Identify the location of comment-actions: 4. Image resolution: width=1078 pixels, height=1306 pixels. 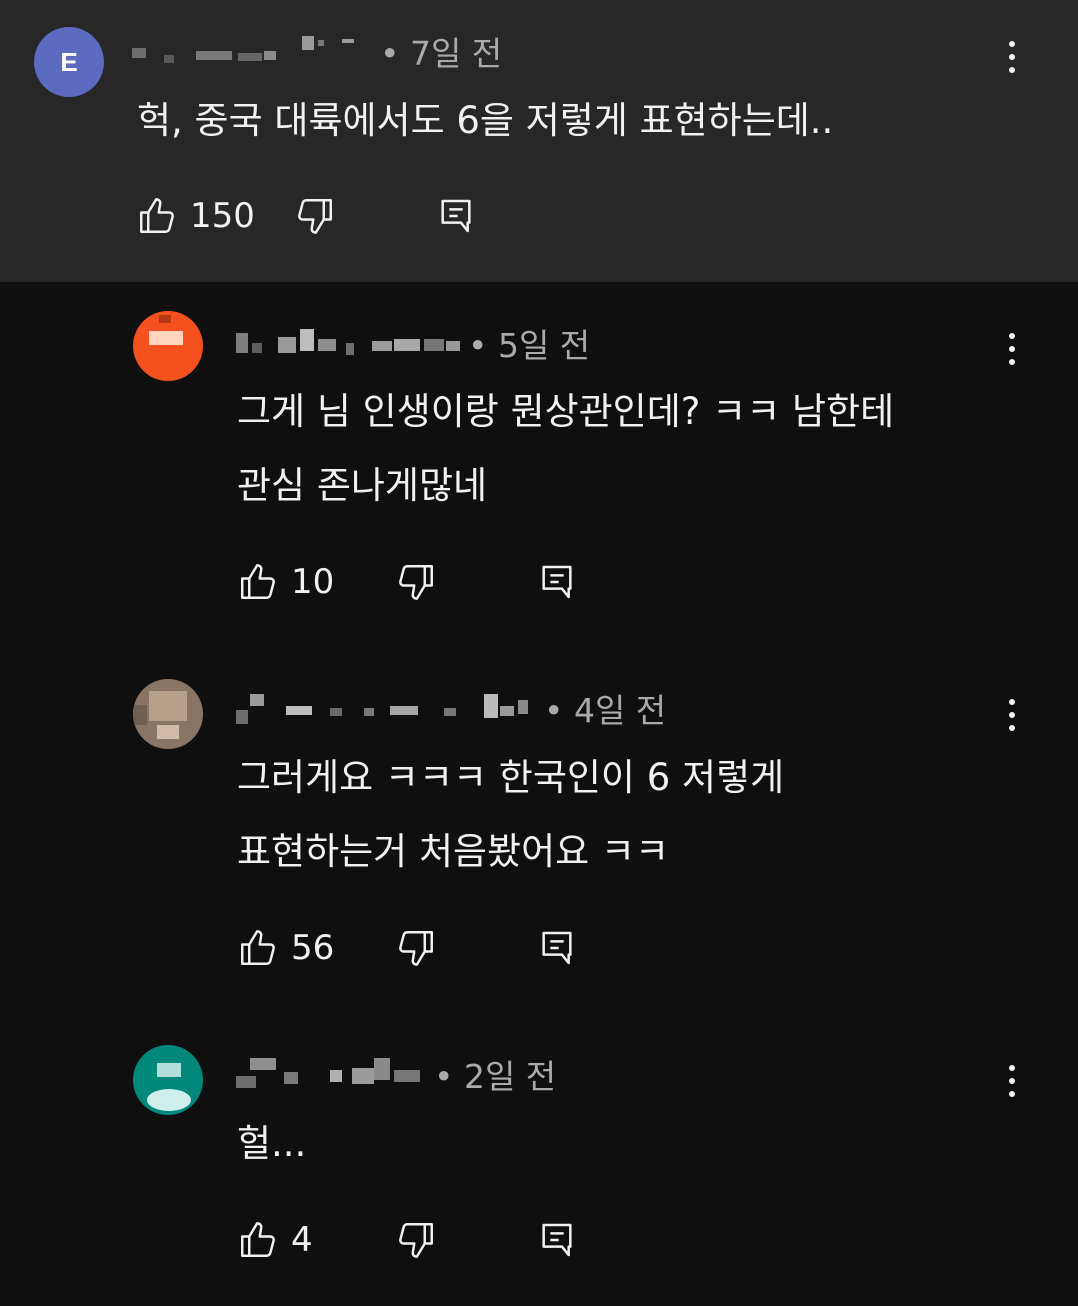
(417, 1240).